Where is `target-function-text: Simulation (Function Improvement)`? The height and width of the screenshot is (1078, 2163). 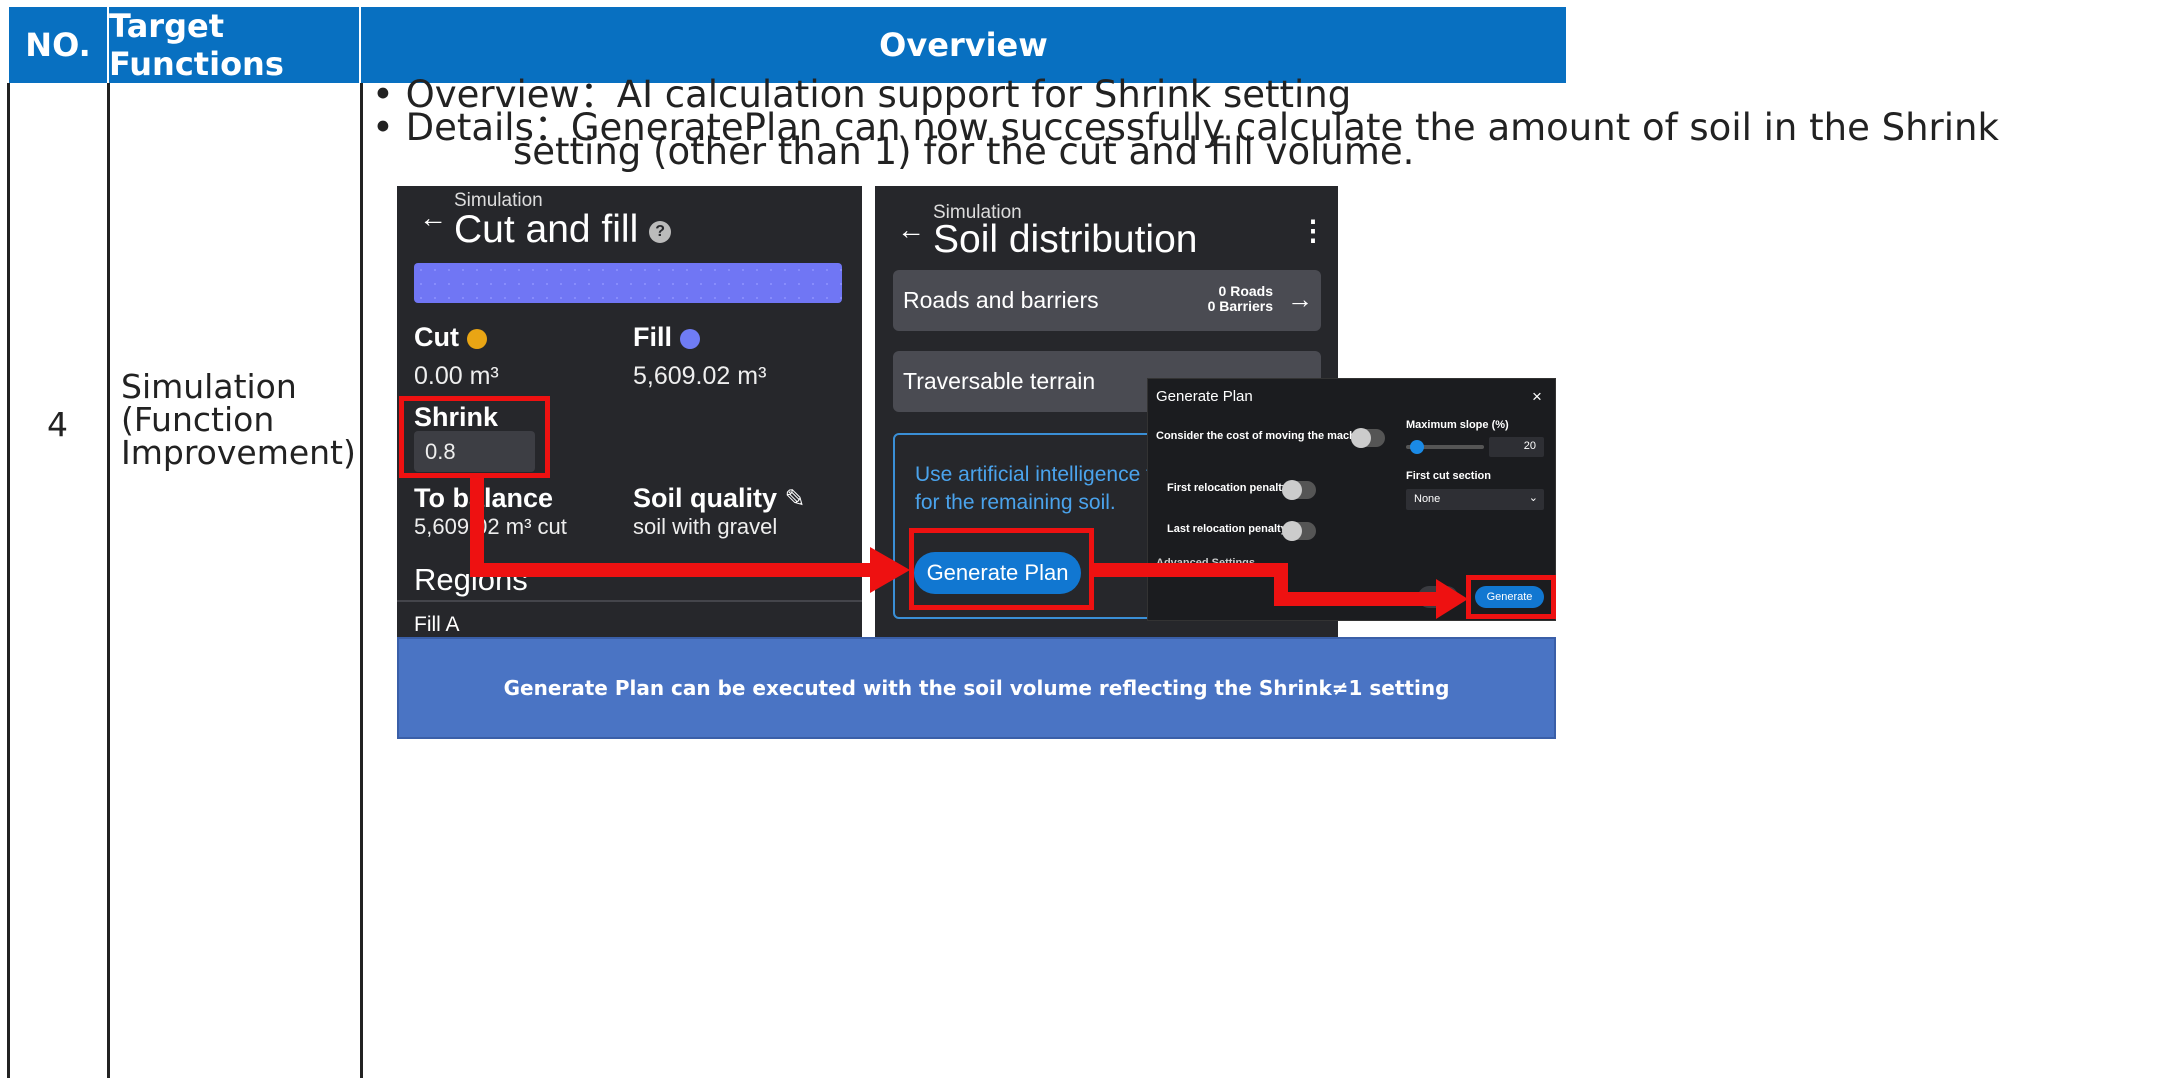 target-function-text: Simulation (Function Improvement) is located at coordinates (238, 419).